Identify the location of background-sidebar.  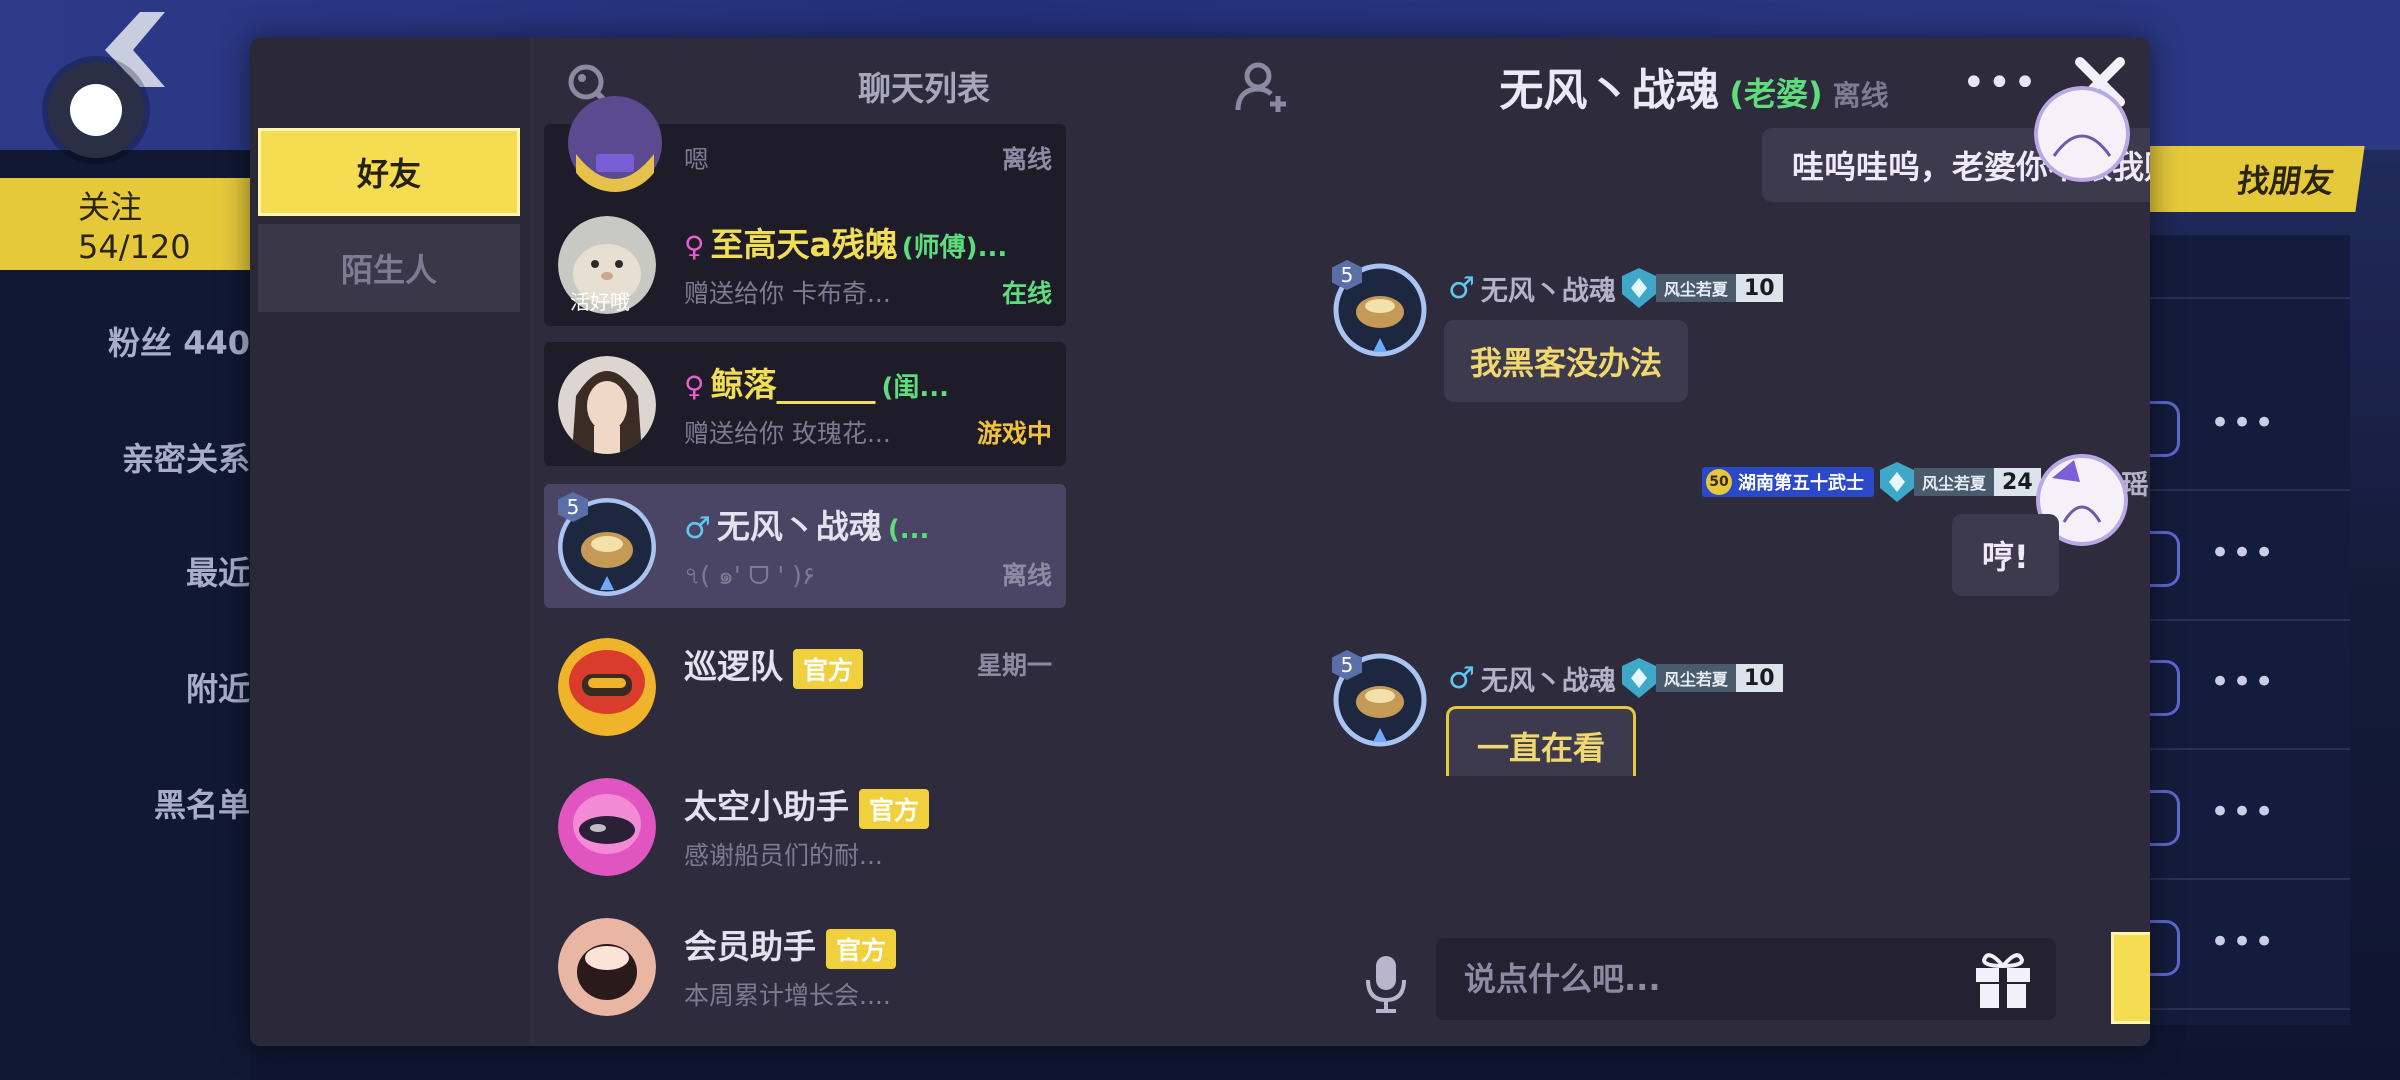
(125, 615).